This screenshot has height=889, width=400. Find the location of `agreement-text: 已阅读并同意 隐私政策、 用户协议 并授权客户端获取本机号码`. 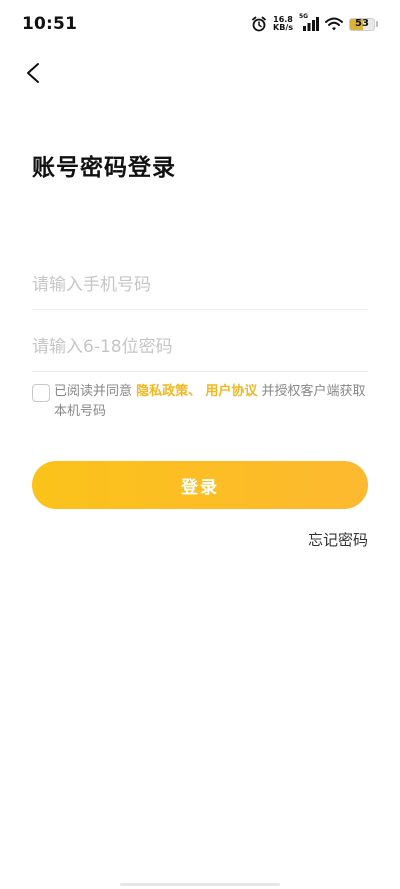

agreement-text: 已阅读并同意 隐私政策、 用户协议 并授权客户端获取本机号码 is located at coordinates (211, 402).